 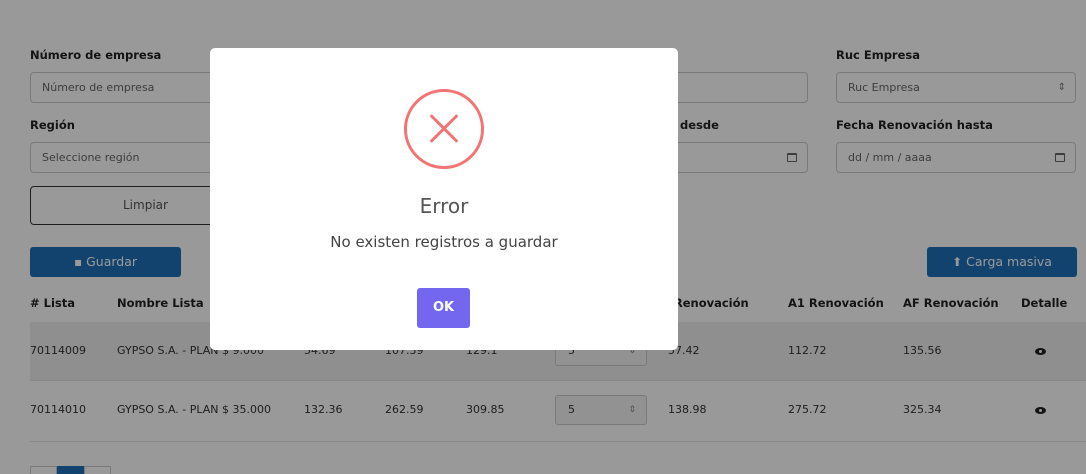 What do you see at coordinates (444, 206) in the screenshot?
I see `dialog-title: Error` at bounding box center [444, 206].